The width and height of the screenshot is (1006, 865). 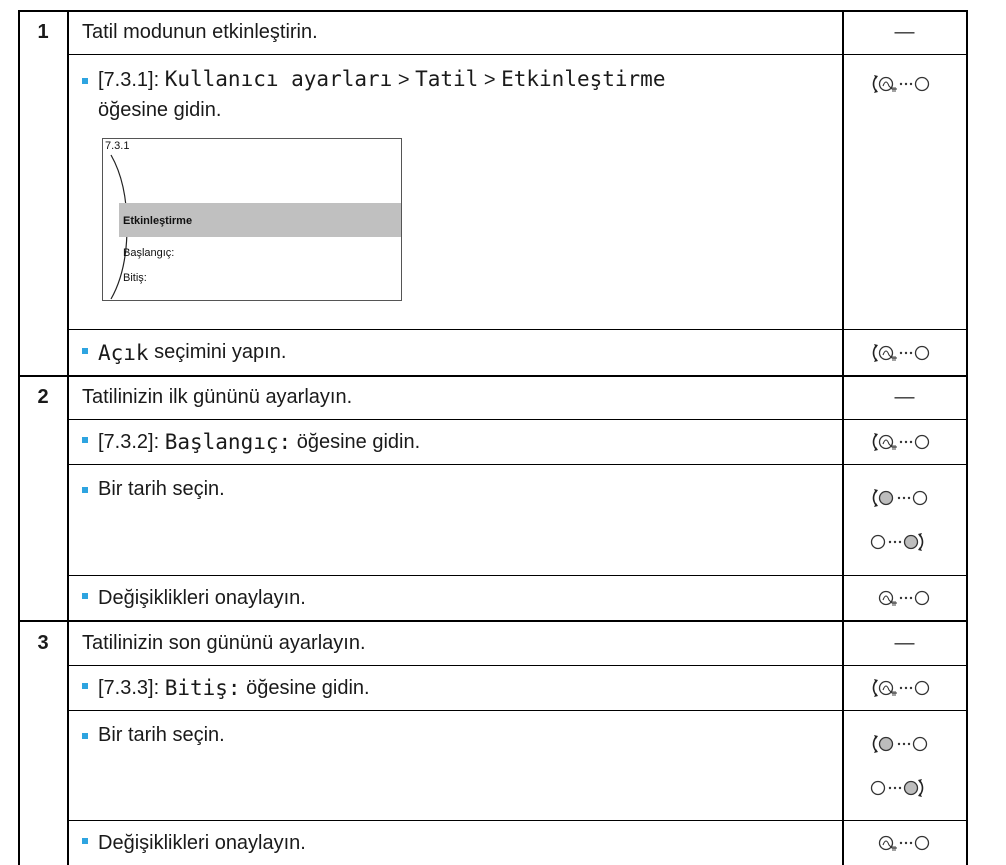 What do you see at coordinates (217, 397) in the screenshot?
I see `step-title: Tatilinizin ilk gününü ayarlayın.` at bounding box center [217, 397].